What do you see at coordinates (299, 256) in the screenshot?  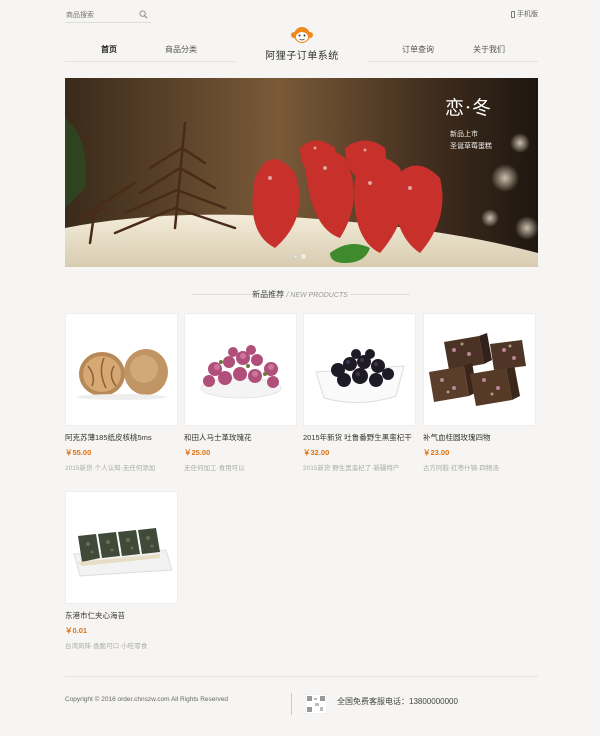 I see `carousel-dots` at bounding box center [299, 256].